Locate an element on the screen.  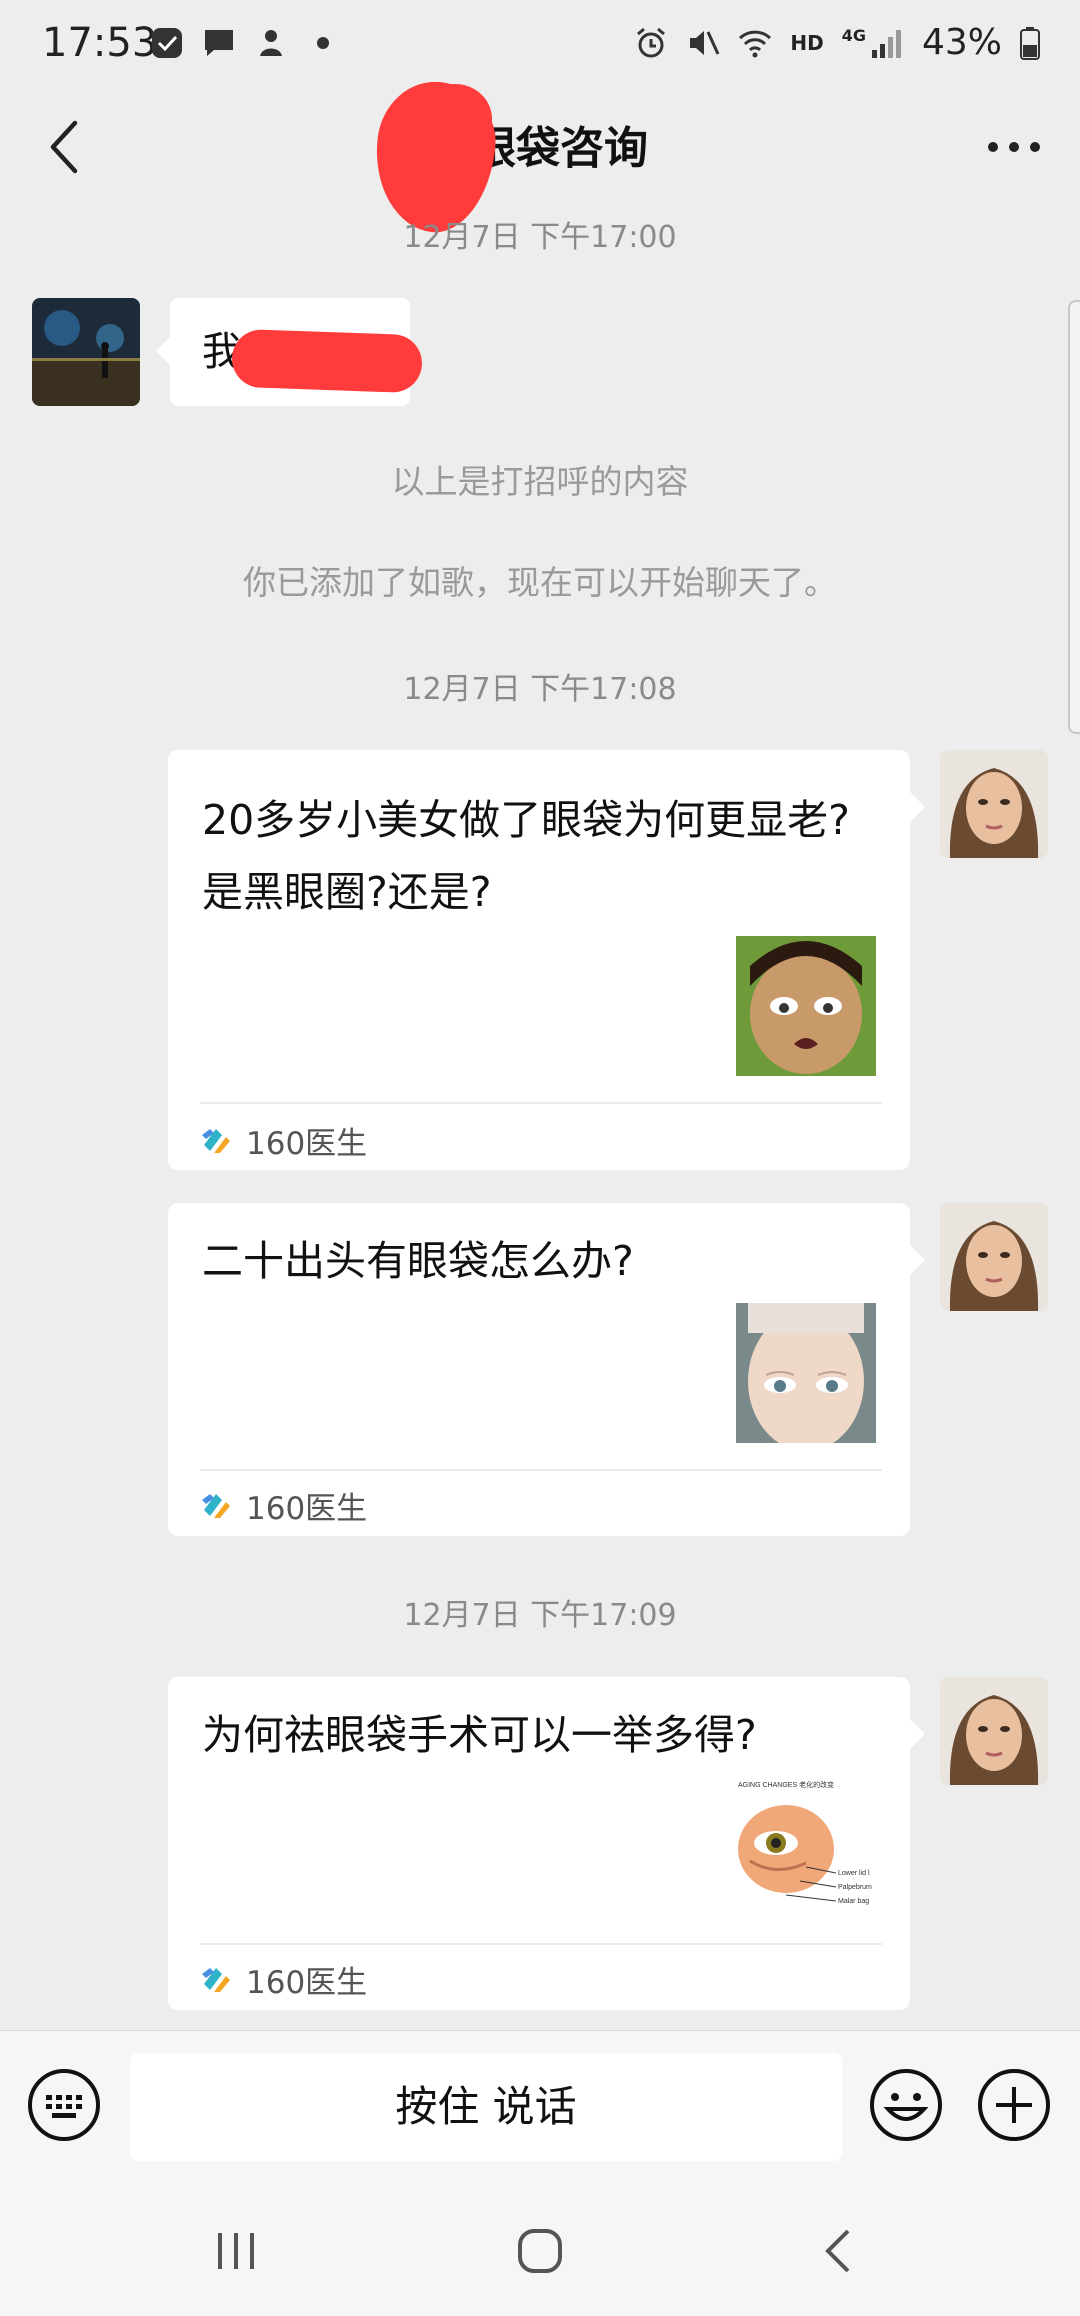
thumb-label: Palpebrum is located at coordinates (855, 1887).